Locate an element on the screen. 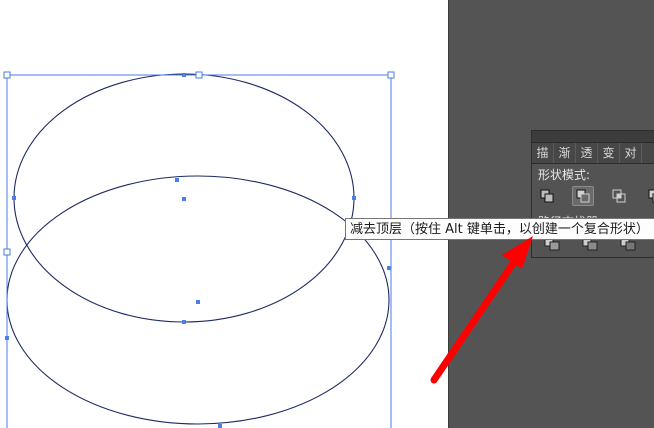 The height and width of the screenshot is (428, 654). handle-top-middle is located at coordinates (199, 75).